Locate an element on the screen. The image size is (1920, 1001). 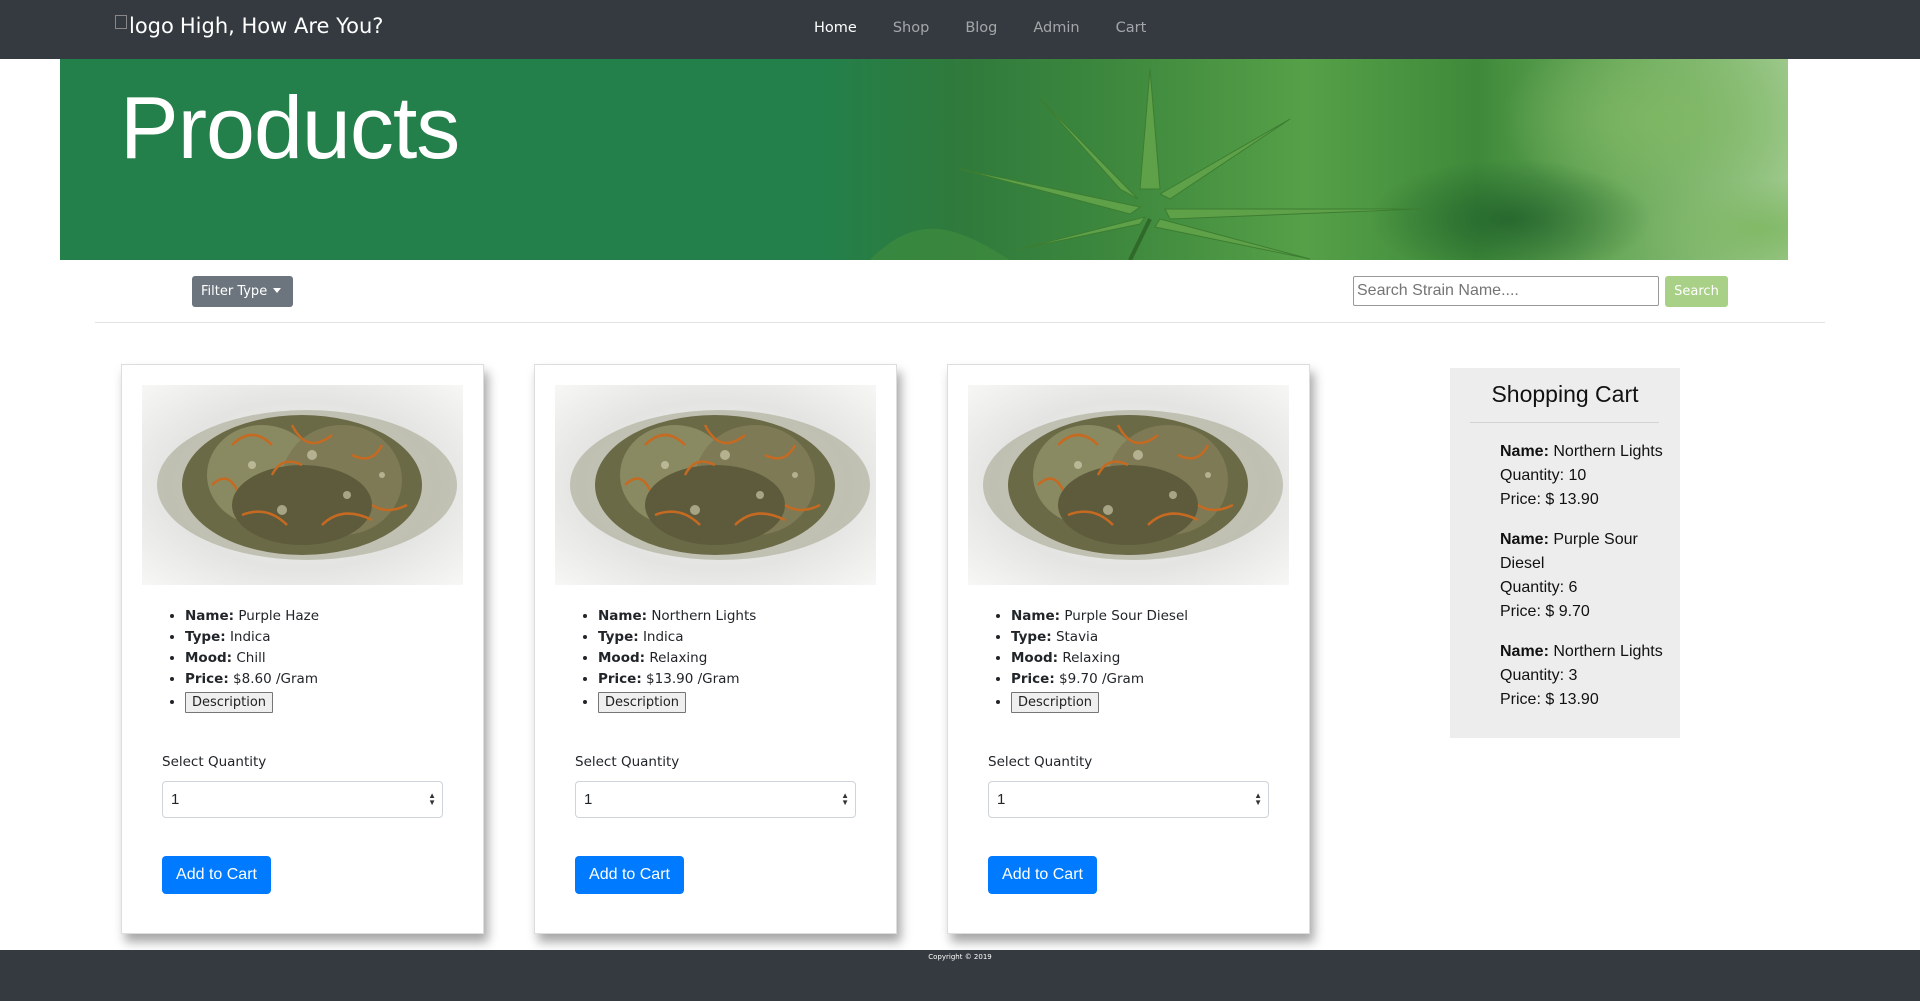
product-name: Purple Sour Diesel is located at coordinates (1126, 616).